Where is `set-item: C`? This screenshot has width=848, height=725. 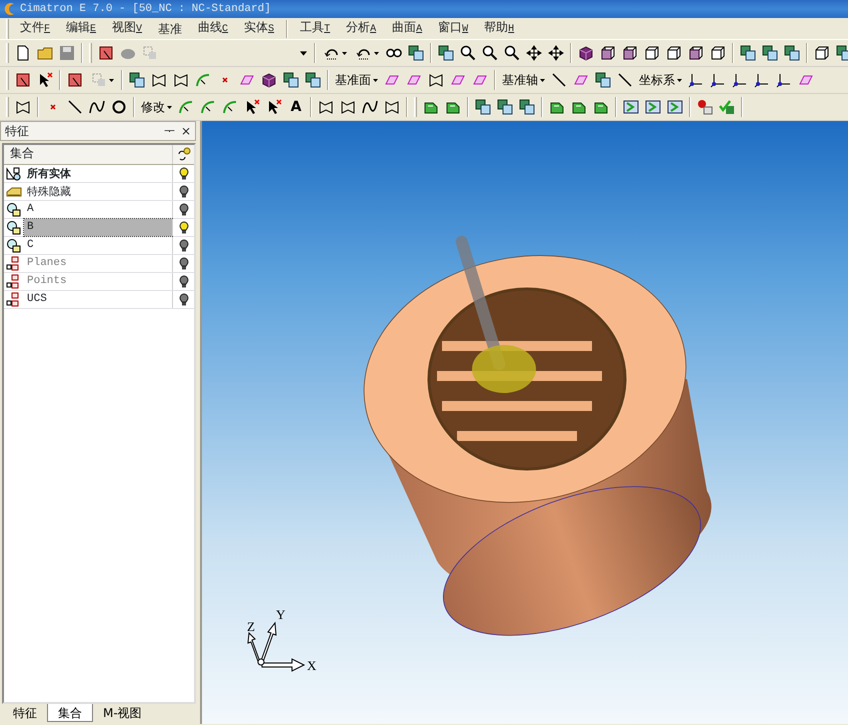
set-item: C is located at coordinates (98, 245).